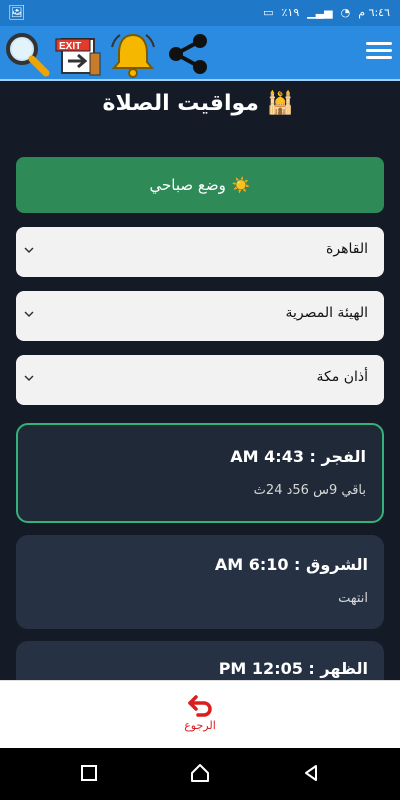 This screenshot has height=800, width=400. What do you see at coordinates (291, 564) in the screenshot?
I see `prayer-title: الشروق : AM 6:10` at bounding box center [291, 564].